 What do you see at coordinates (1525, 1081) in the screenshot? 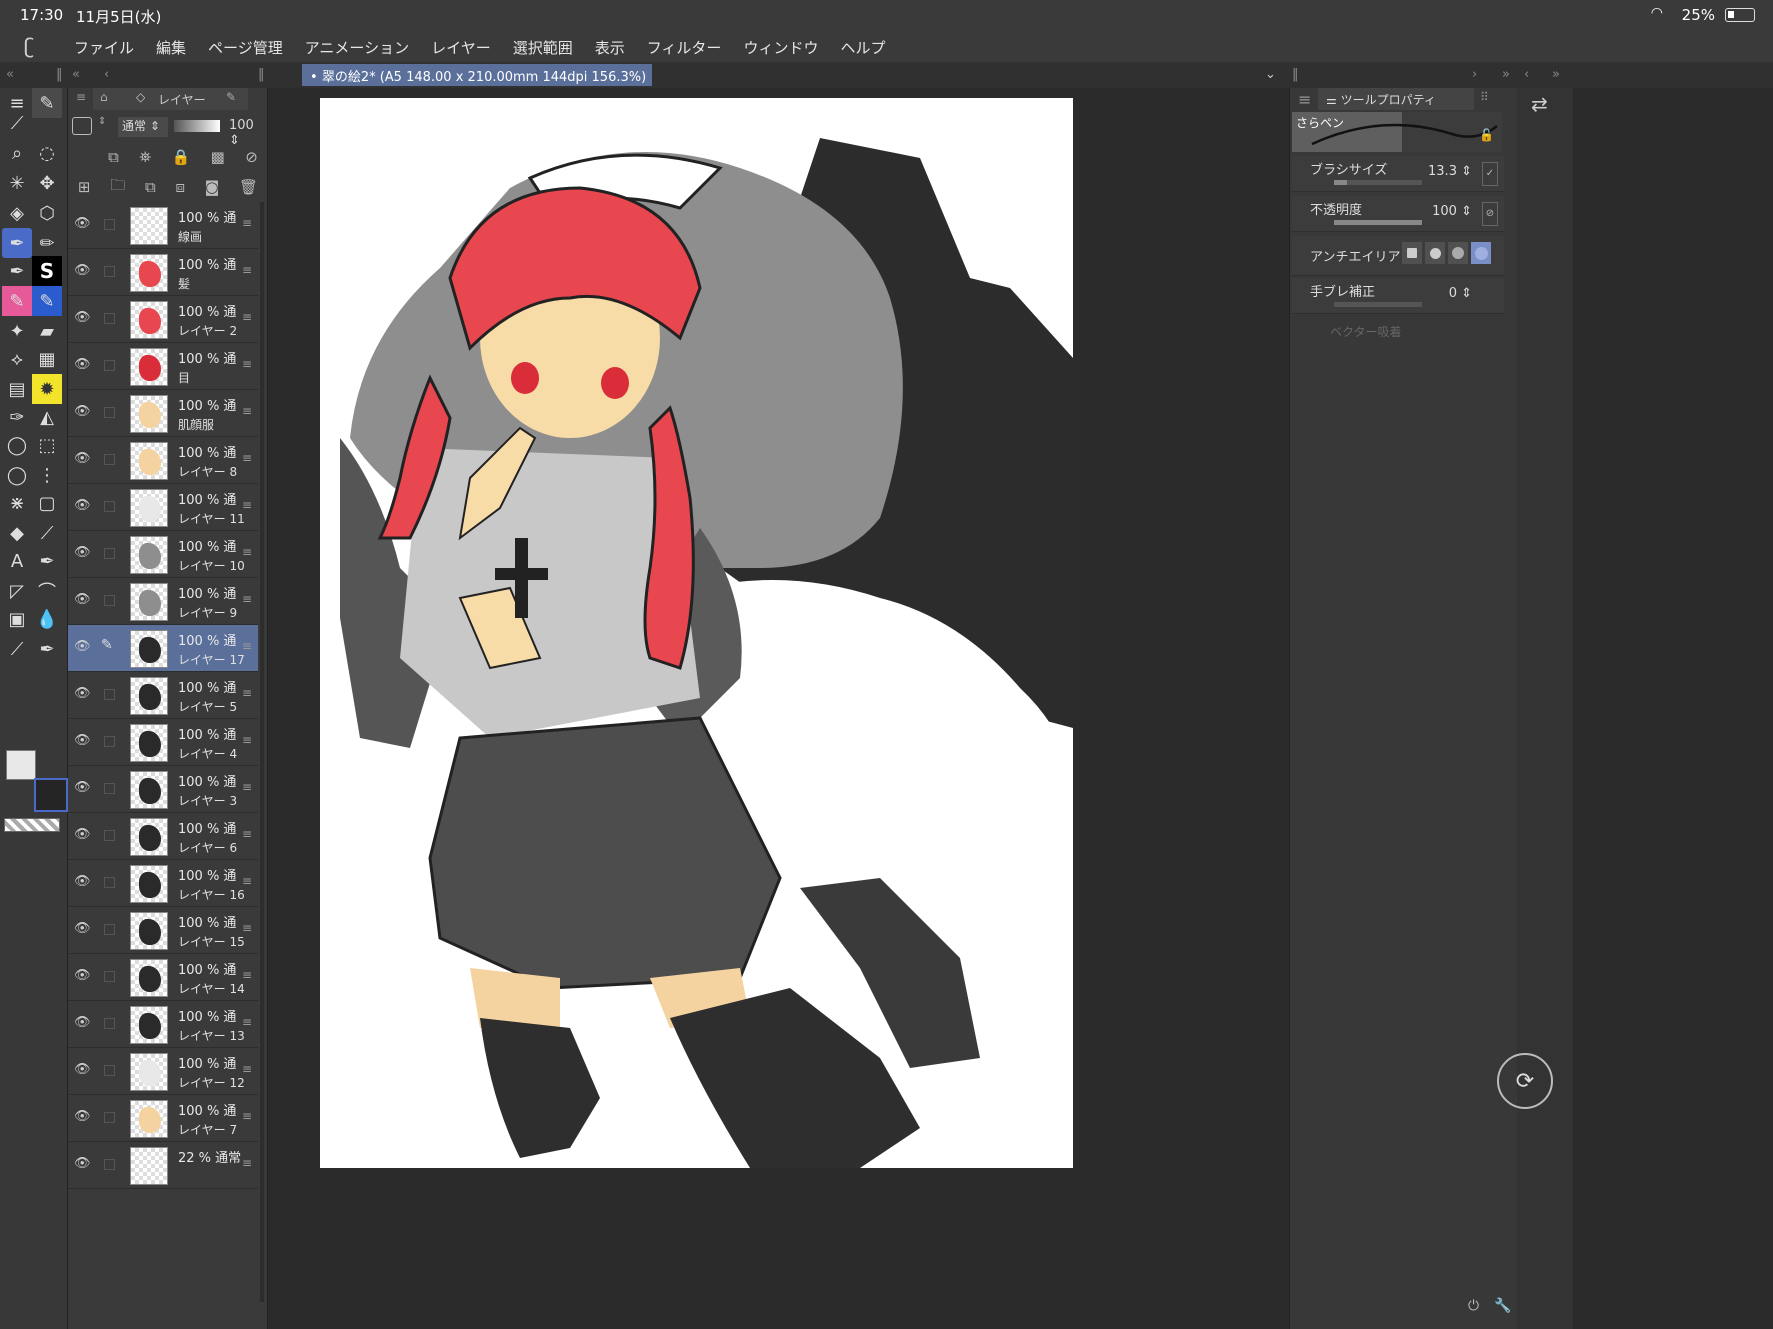
I see `rotate-canvas-button: ⟳` at bounding box center [1525, 1081].